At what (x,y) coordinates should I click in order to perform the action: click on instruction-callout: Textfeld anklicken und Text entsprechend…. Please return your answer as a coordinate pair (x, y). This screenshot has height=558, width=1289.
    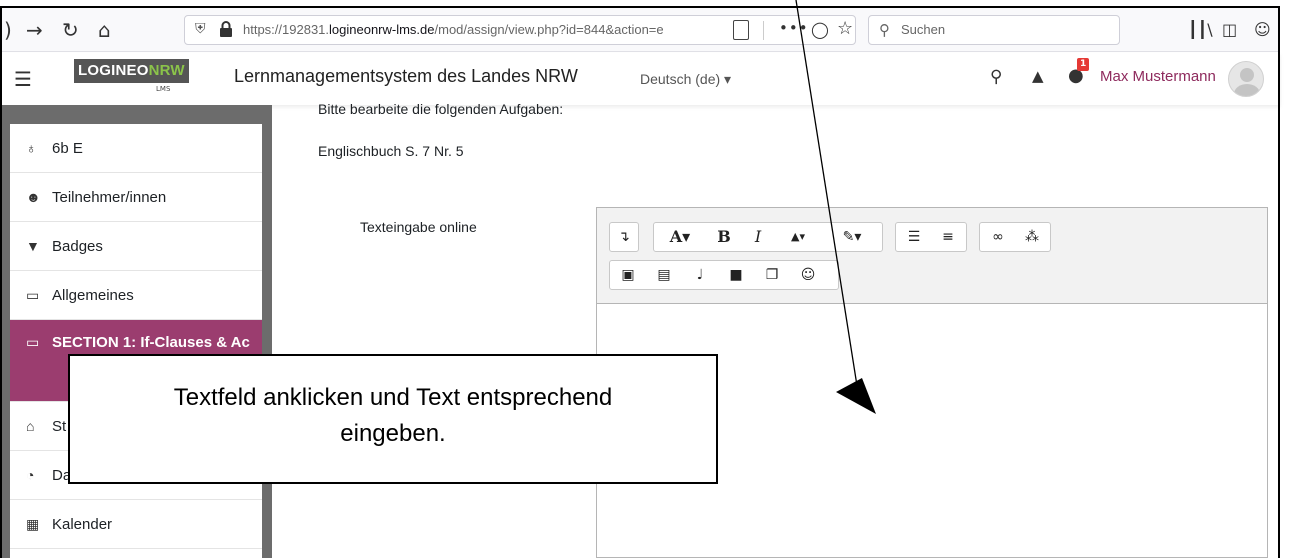
    Looking at the image, I should click on (393, 419).